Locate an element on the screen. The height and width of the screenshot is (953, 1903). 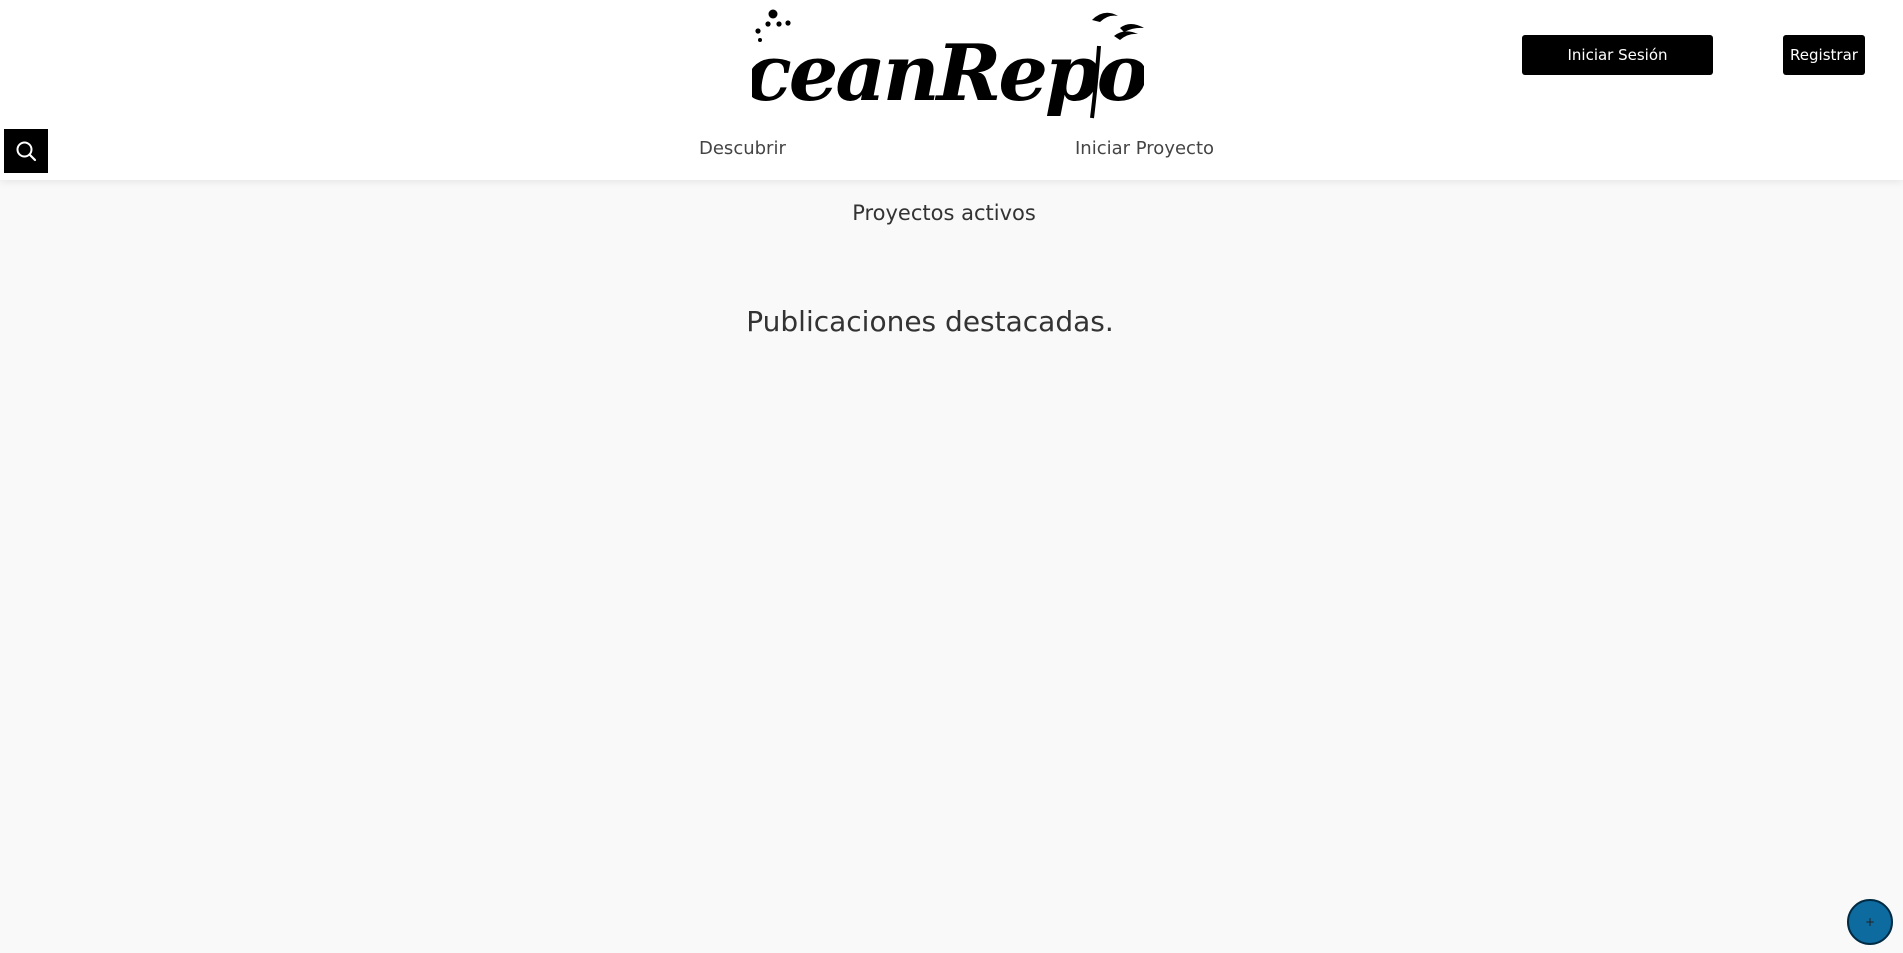
add-button: + is located at coordinates (1870, 922).